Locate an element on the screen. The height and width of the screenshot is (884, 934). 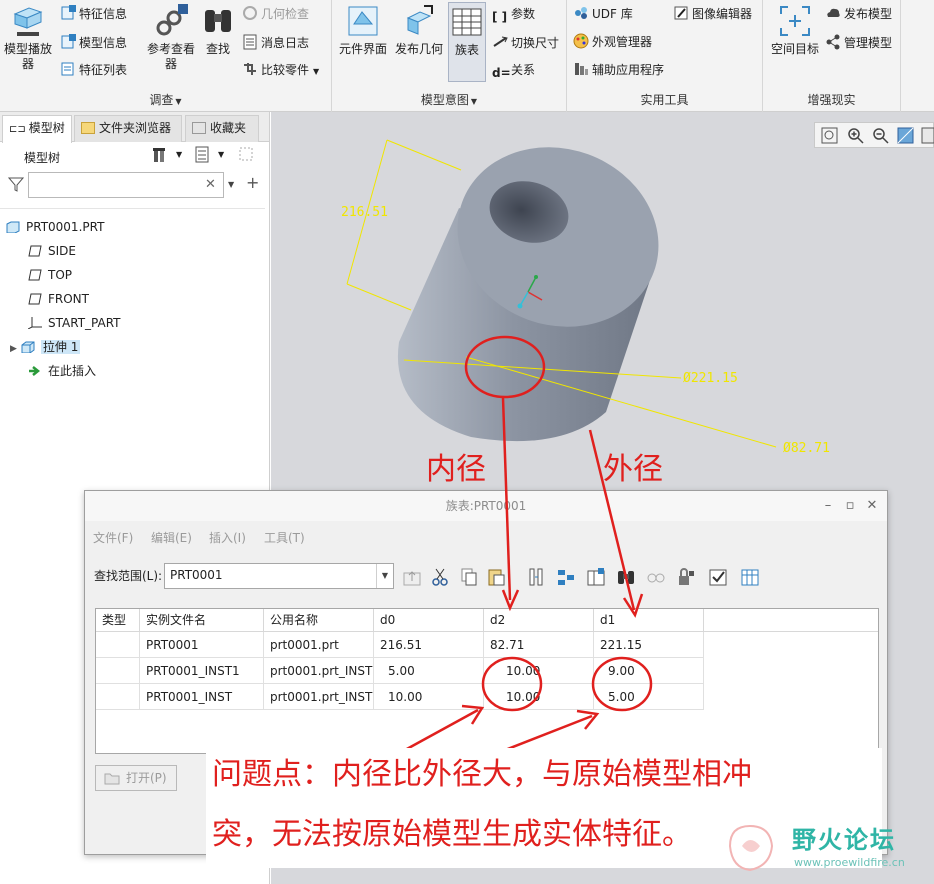
feature-list-button: 特征列表 is located at coordinates (93, 70).